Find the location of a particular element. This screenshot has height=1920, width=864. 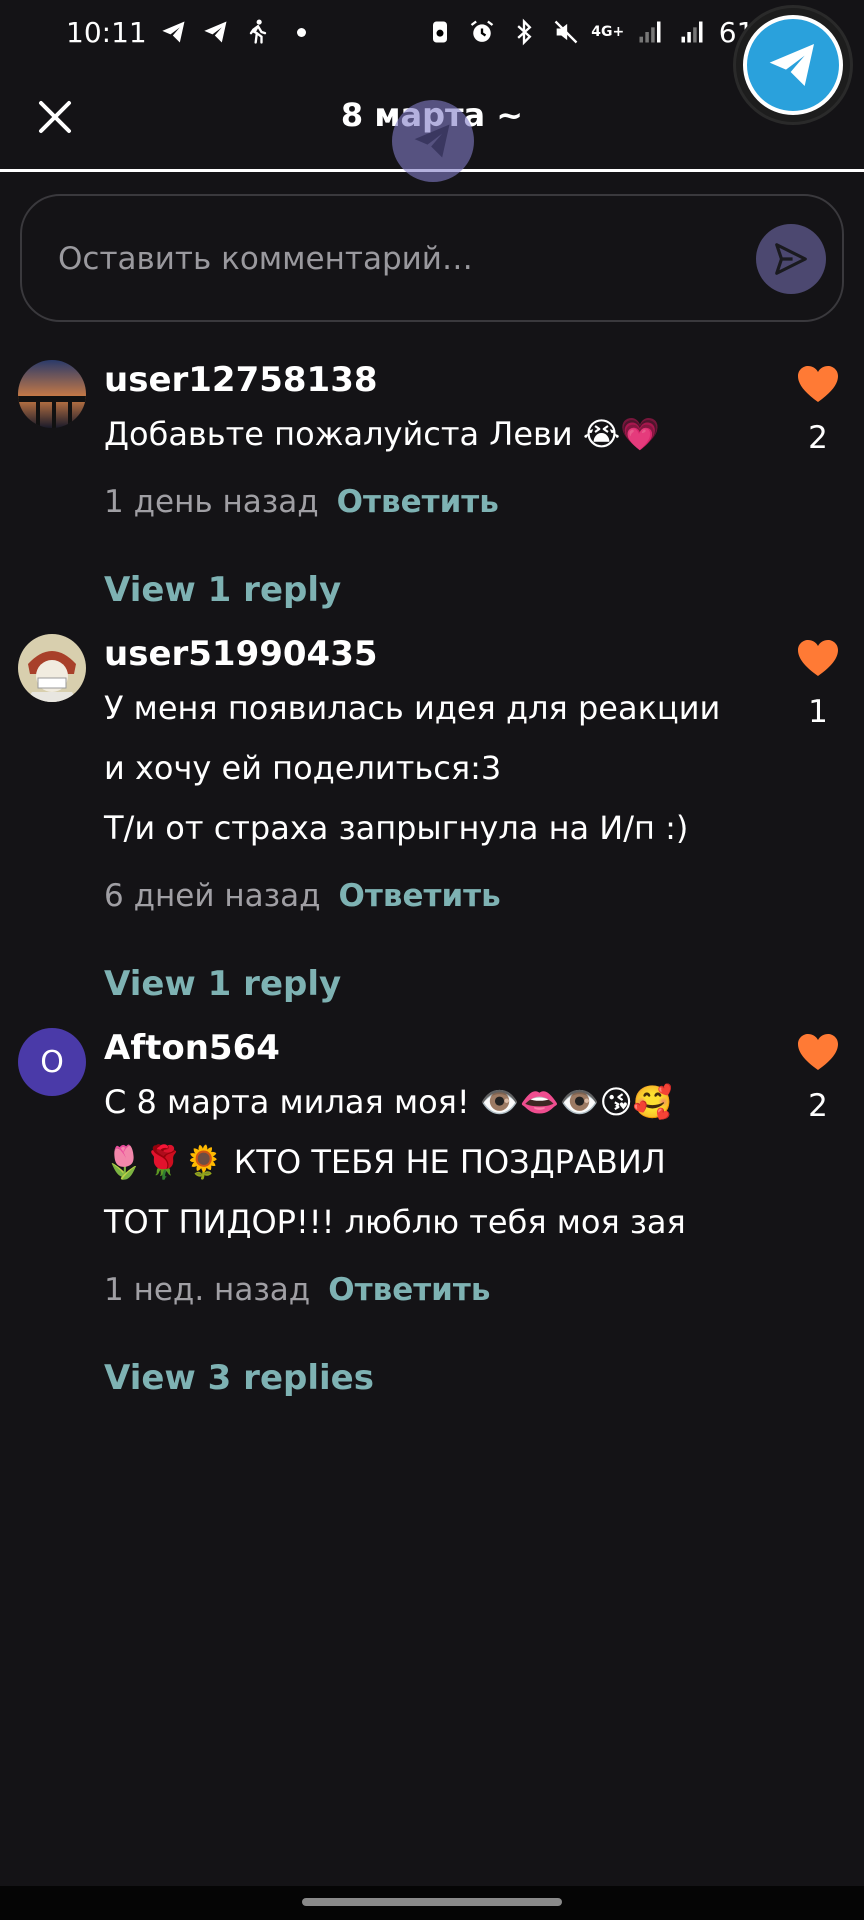

comment-time: 1 день назад is located at coordinates (211, 502).